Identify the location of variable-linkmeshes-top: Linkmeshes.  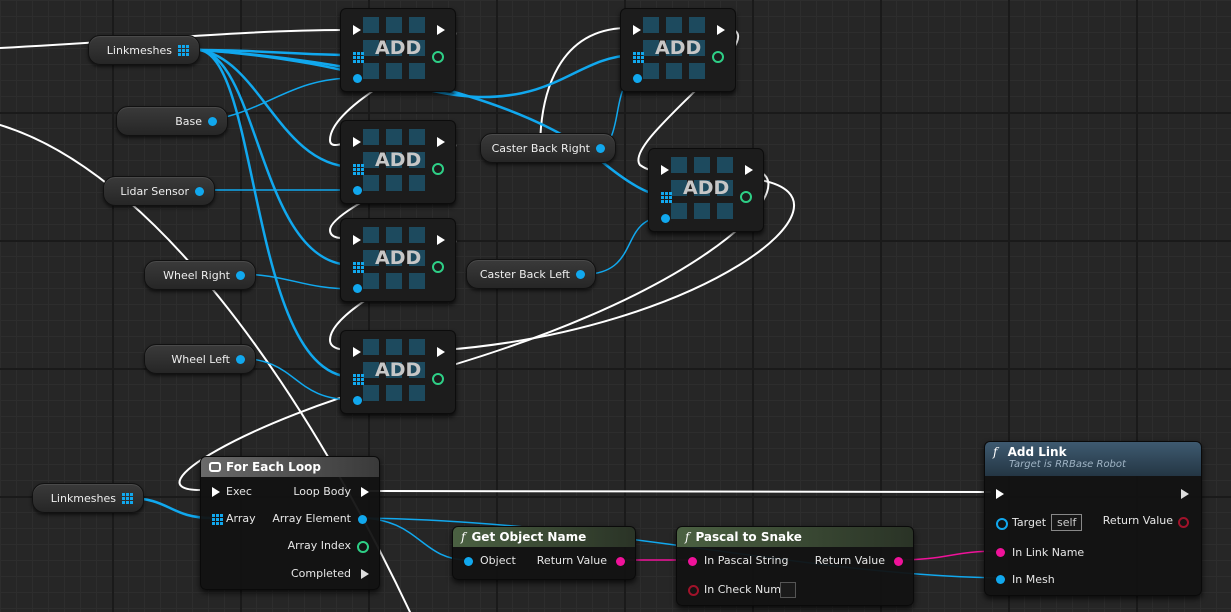
(144, 50).